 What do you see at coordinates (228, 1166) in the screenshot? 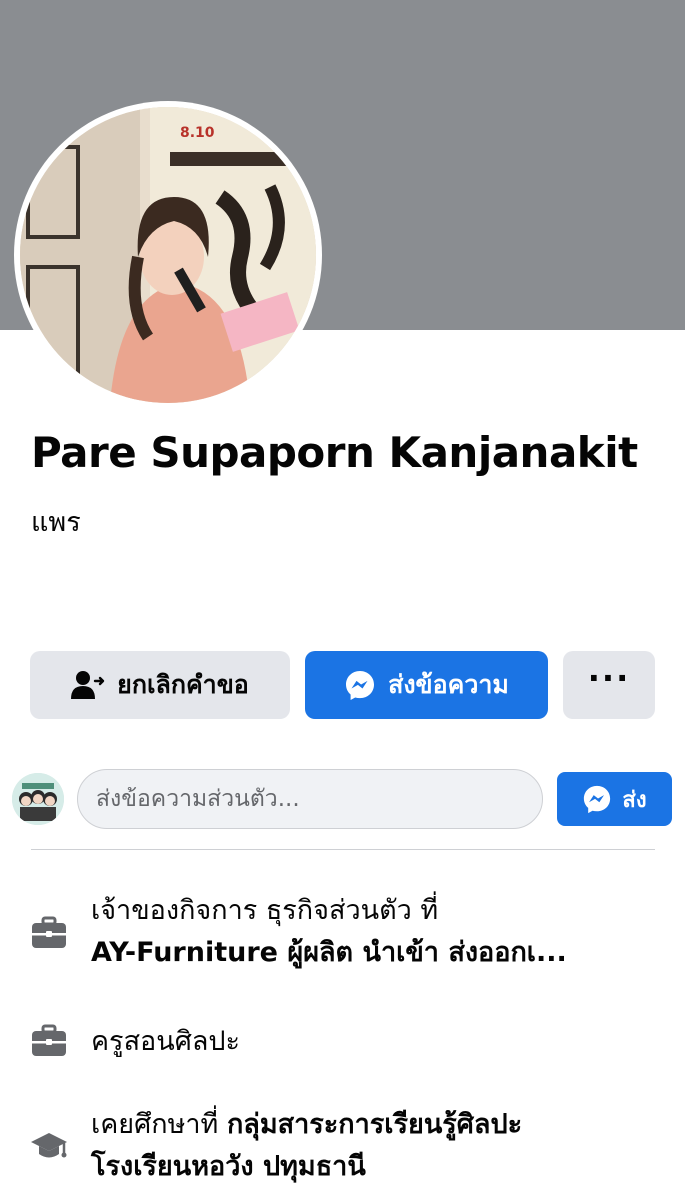
I see `education-place-line2: โรงเรียนหอวัง ปทุมธานี` at bounding box center [228, 1166].